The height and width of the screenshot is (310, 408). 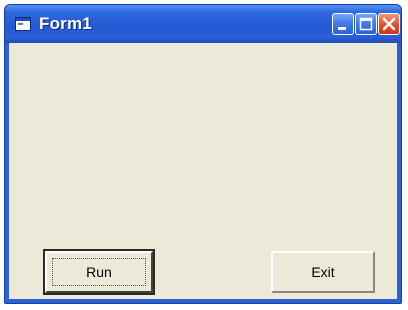 I want to click on maximize-icon, so click(x=366, y=24).